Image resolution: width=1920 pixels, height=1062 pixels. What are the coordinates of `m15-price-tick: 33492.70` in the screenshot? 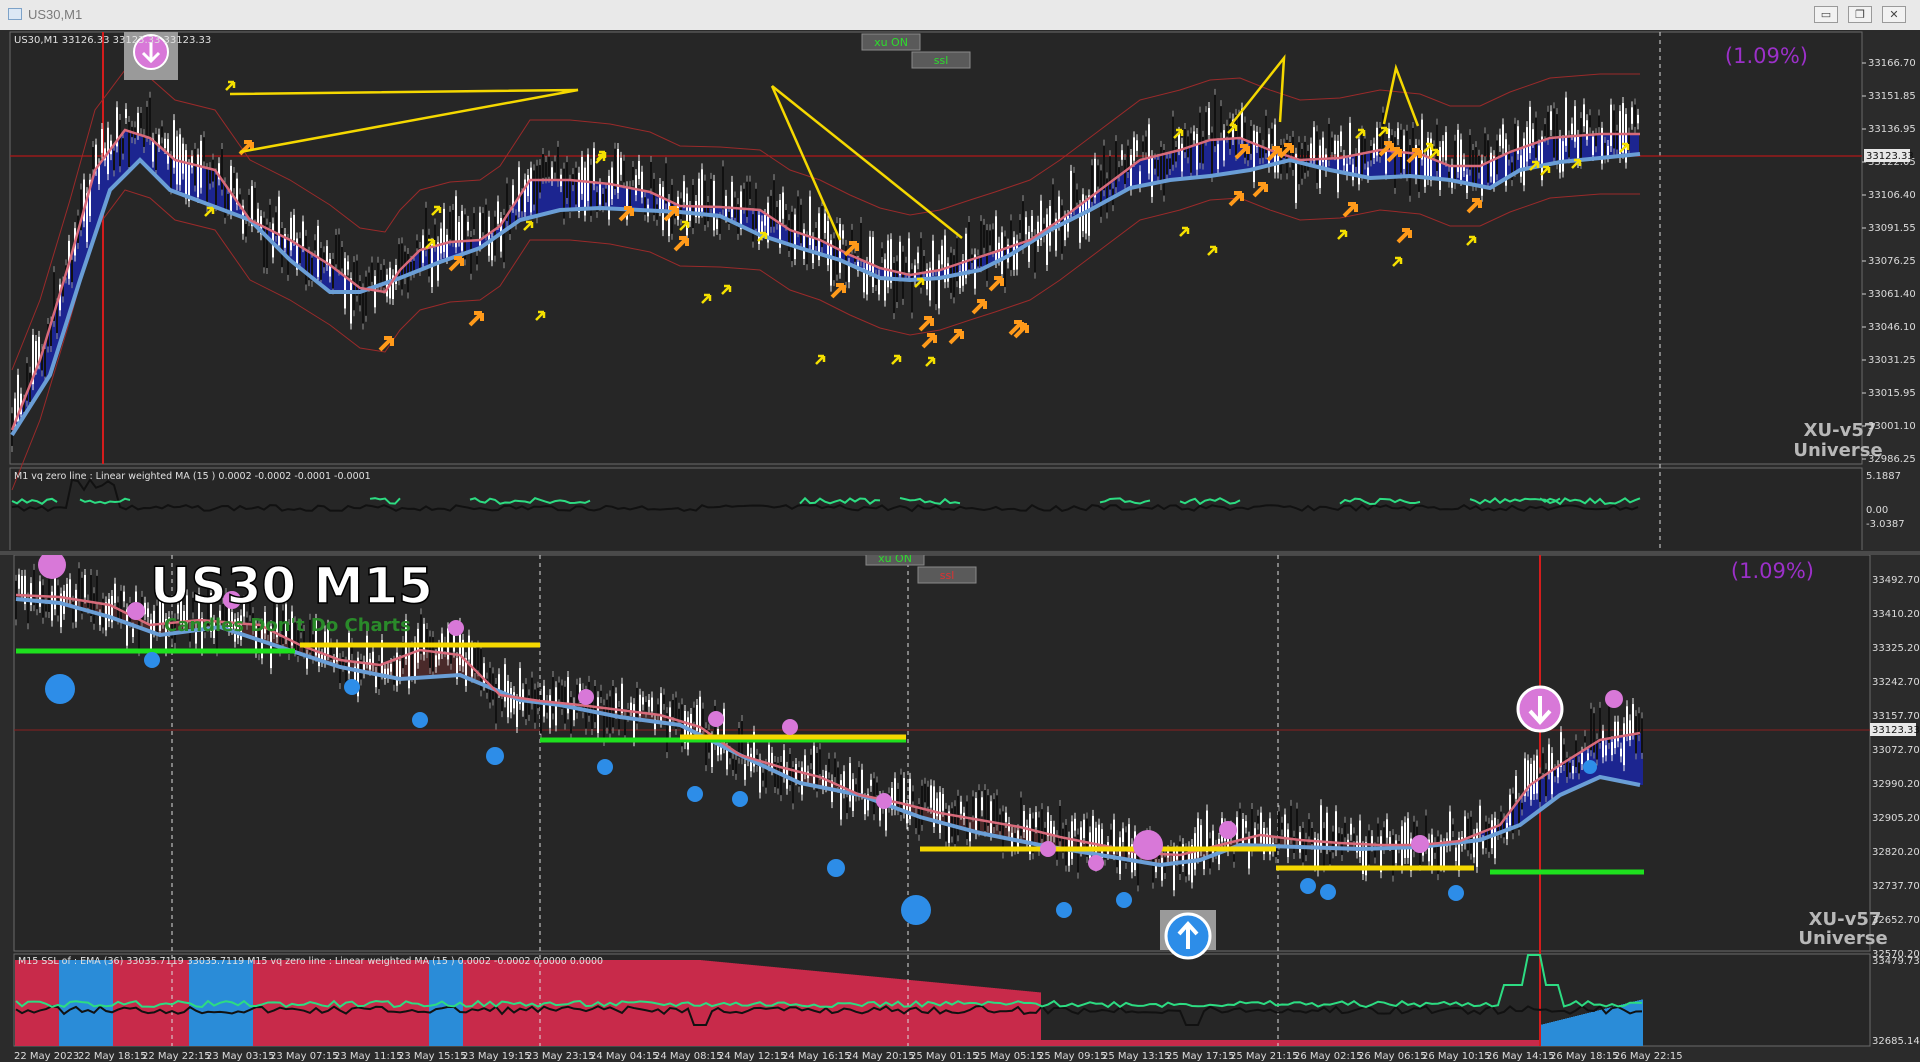 It's located at (1896, 580).